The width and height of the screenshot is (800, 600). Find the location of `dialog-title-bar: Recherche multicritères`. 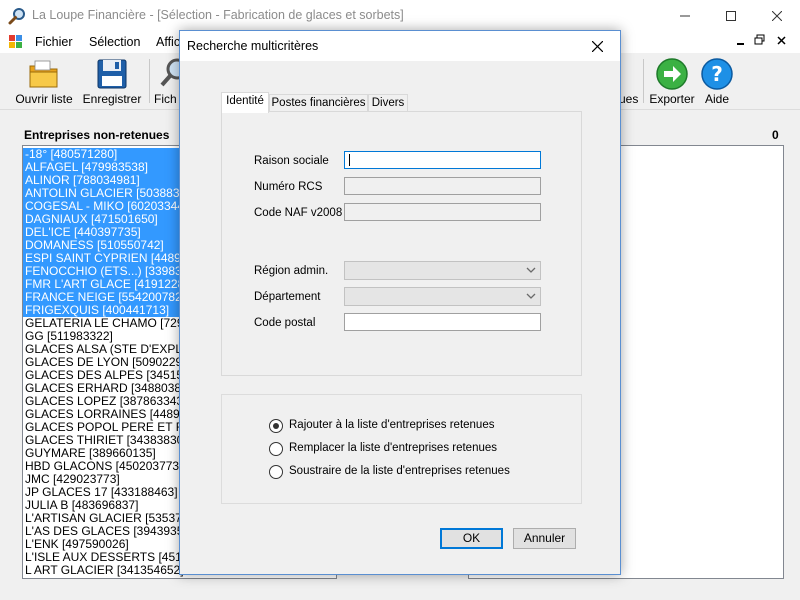

dialog-title-bar: Recherche multicritères is located at coordinates (400, 46).